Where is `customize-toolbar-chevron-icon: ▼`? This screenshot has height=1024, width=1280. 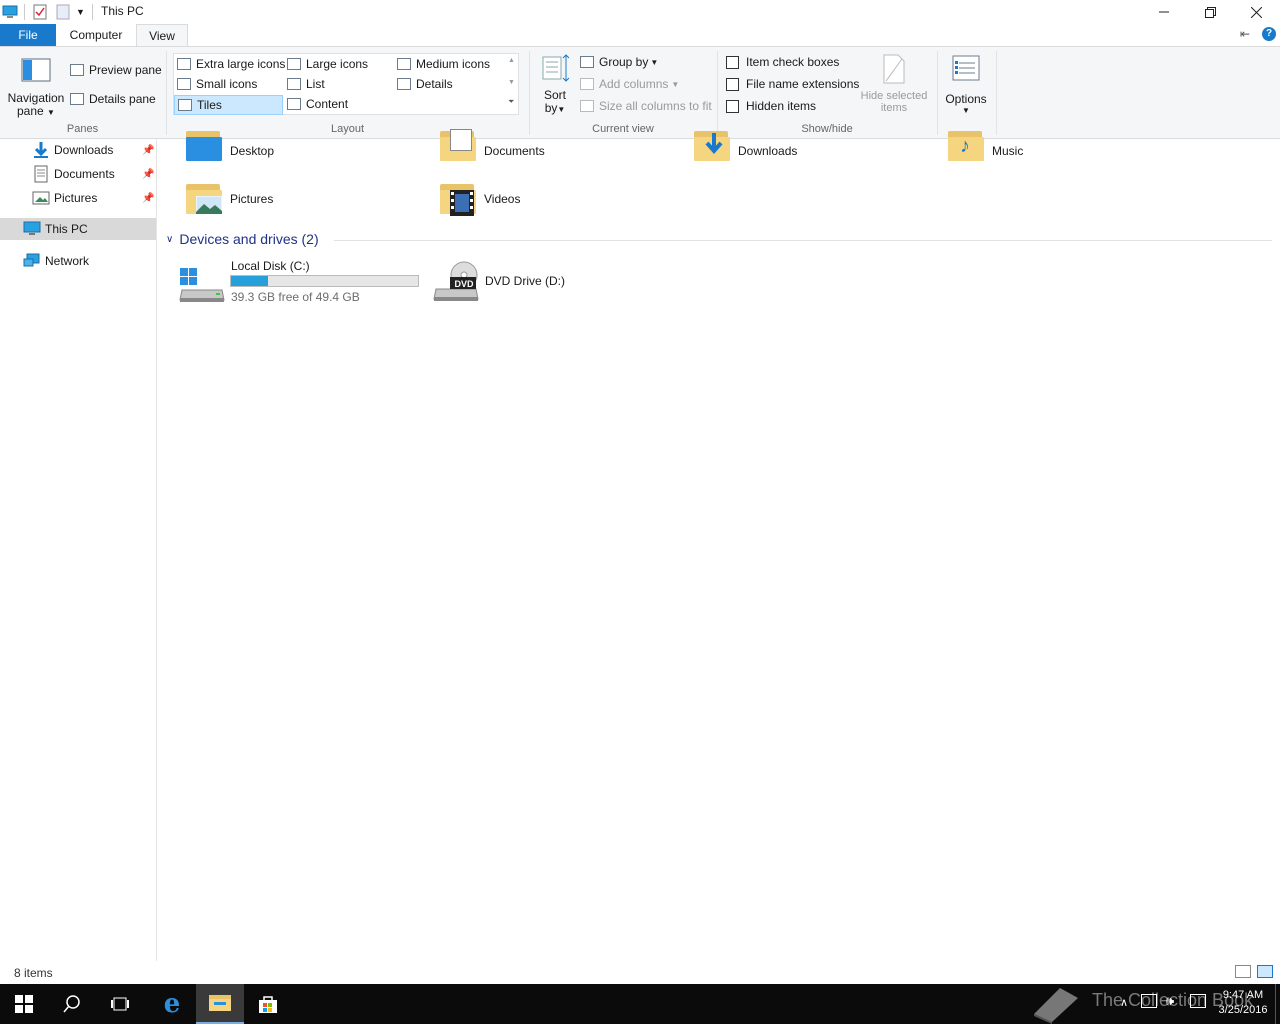
customize-toolbar-chevron-icon: ▼ is located at coordinates (80, 12).